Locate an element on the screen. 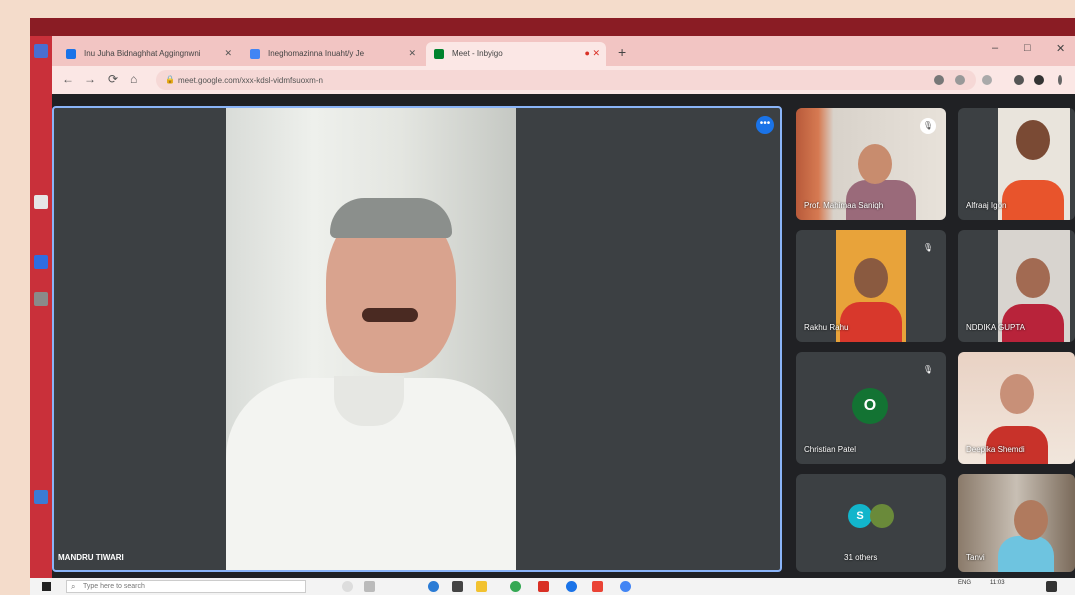 The width and height of the screenshot is (1075, 595). browser-tab-active: Meet - Inbyigo ● ✕ is located at coordinates (516, 54).